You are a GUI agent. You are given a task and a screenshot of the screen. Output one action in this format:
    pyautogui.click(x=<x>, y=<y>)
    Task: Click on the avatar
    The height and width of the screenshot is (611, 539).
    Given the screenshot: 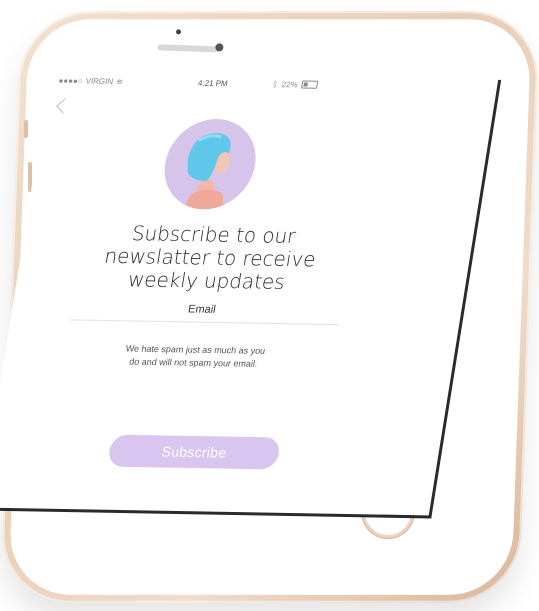 What is the action you would take?
    pyautogui.click(x=210, y=164)
    